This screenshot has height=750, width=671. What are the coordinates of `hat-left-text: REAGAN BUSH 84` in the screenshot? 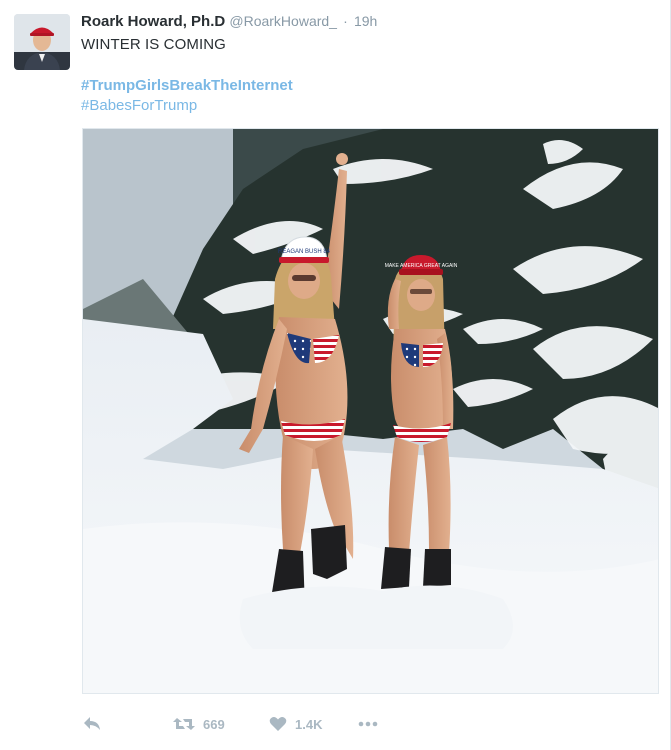 It's located at (304, 252).